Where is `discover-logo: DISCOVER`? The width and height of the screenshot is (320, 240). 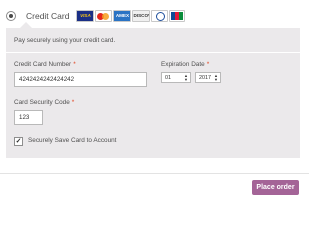 discover-logo: DISCOVER is located at coordinates (141, 16).